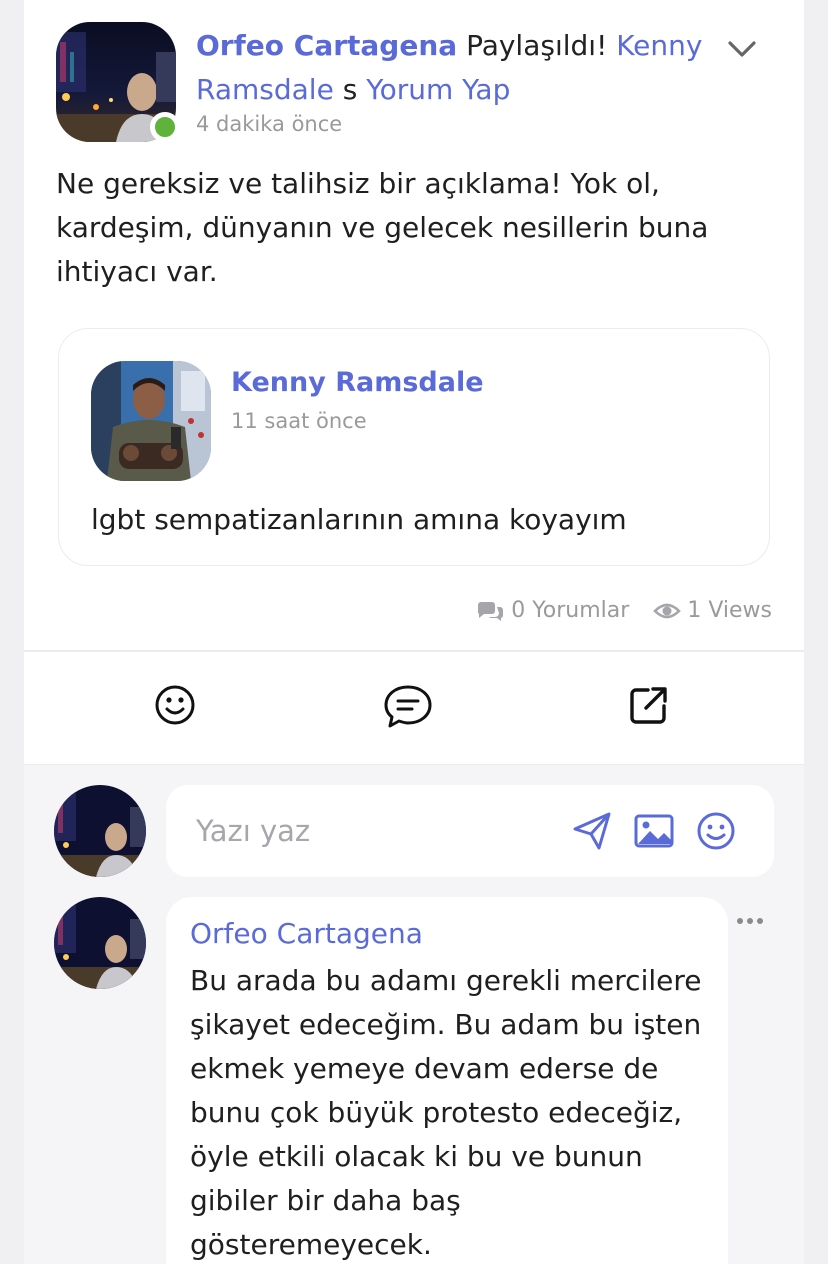  I want to click on share-external-icon, so click(649, 705).